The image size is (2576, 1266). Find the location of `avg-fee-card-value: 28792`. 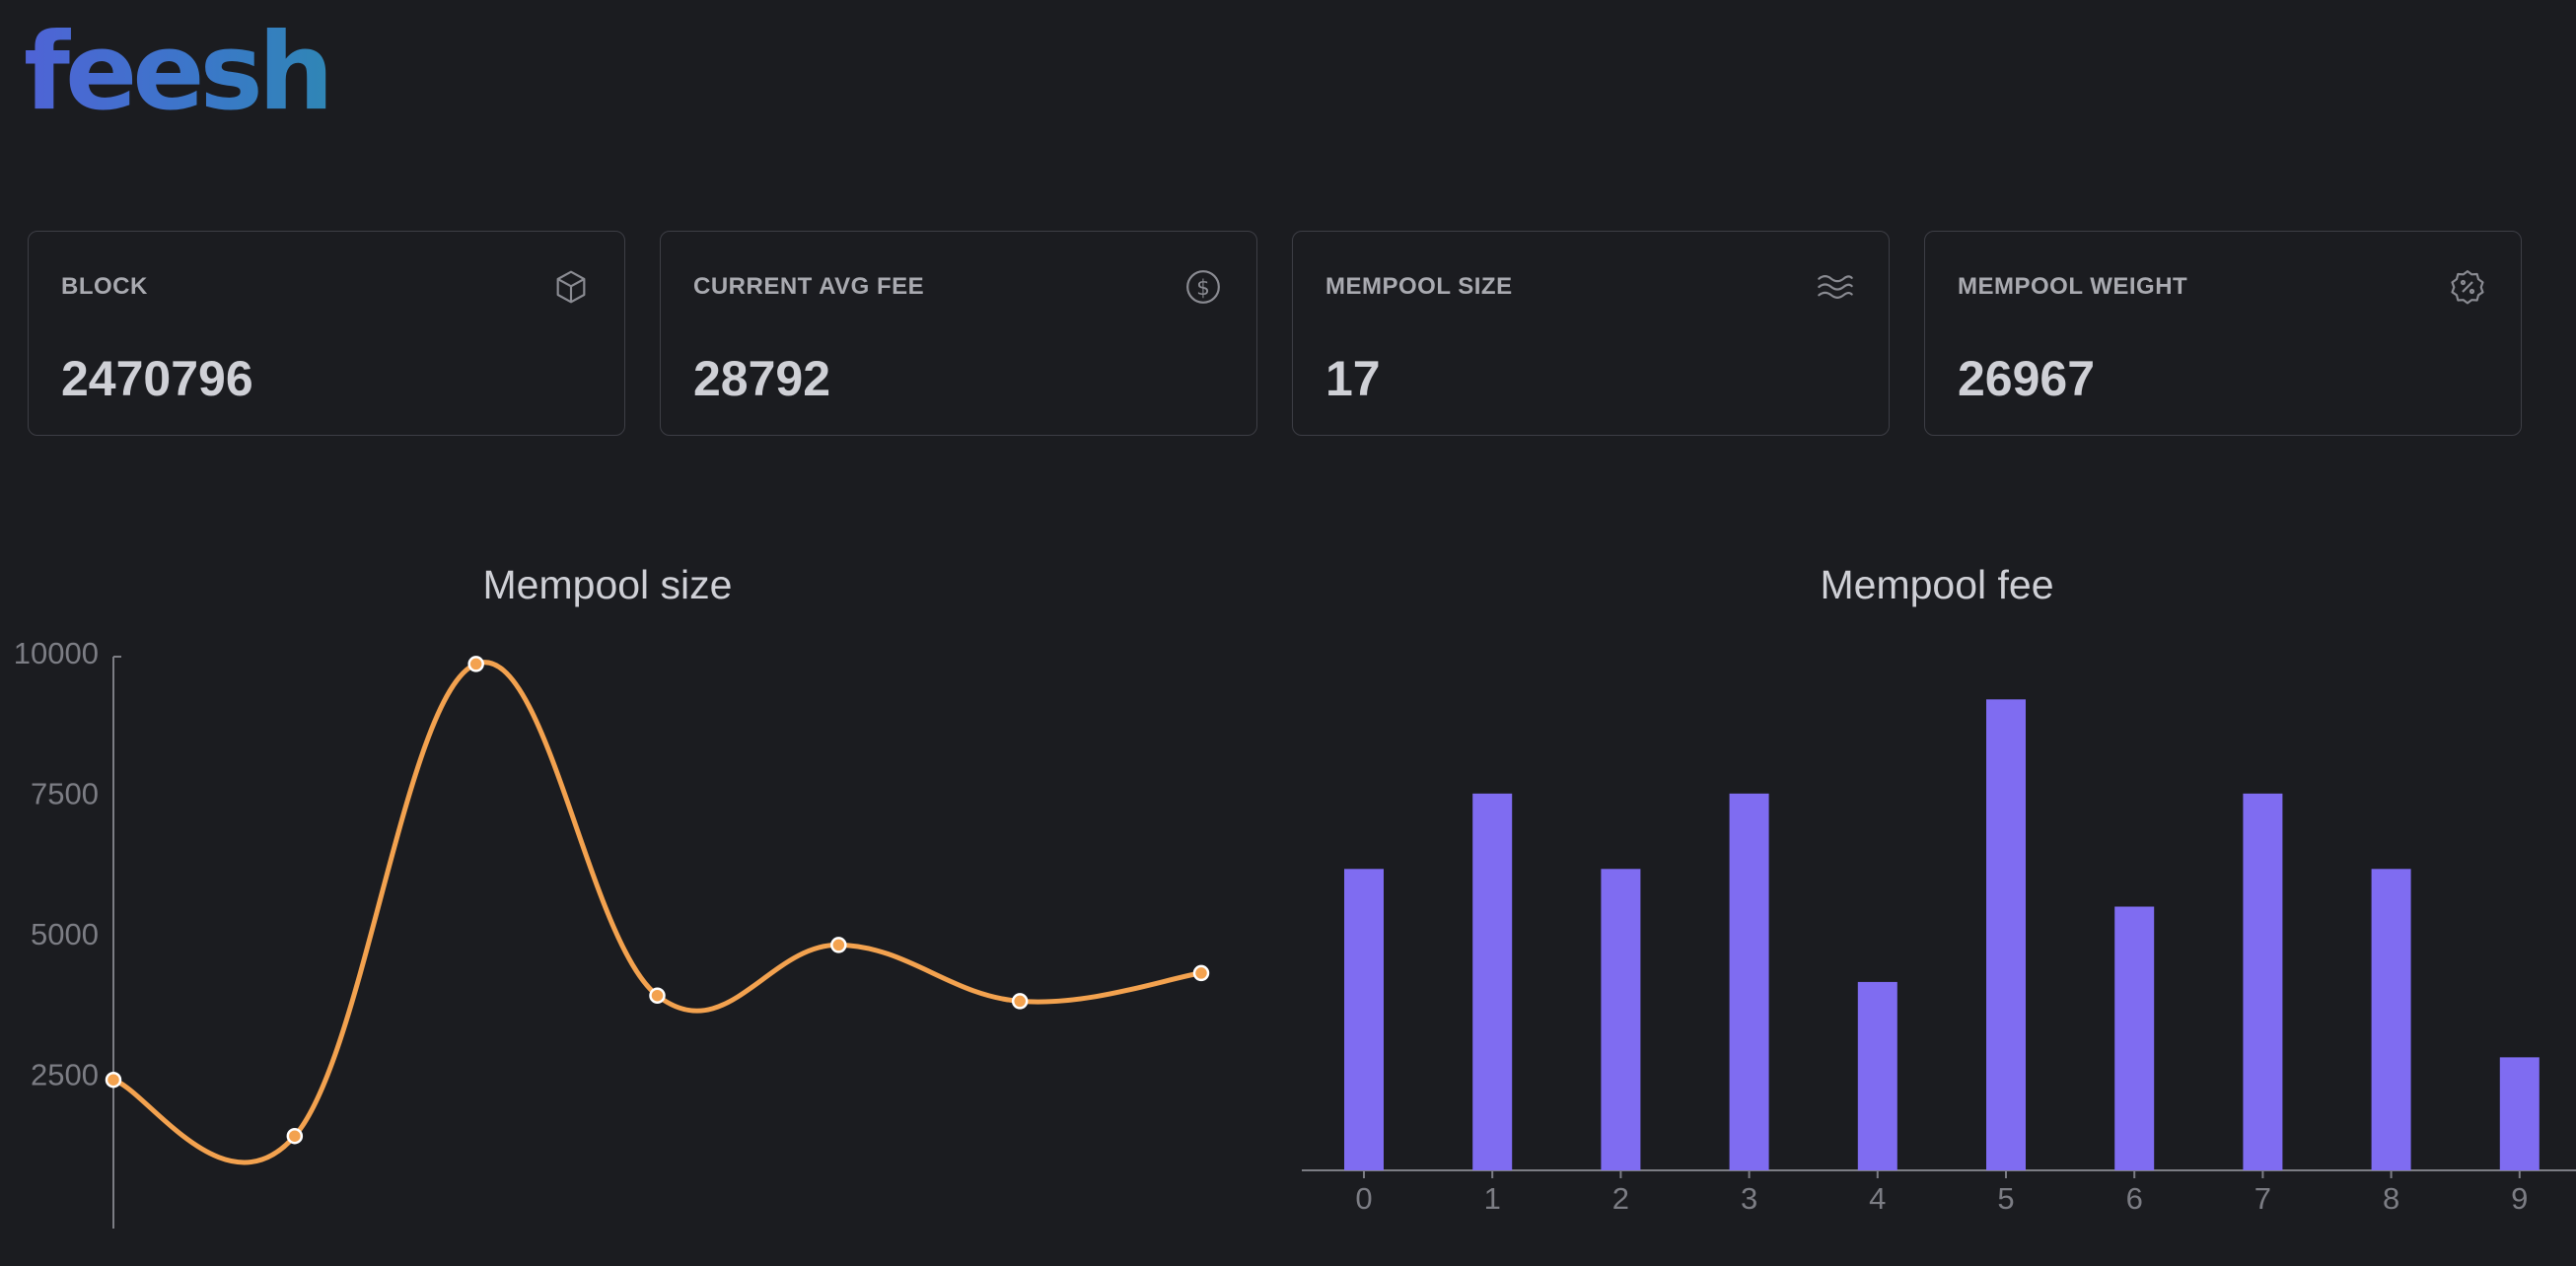

avg-fee-card-value: 28792 is located at coordinates (762, 379).